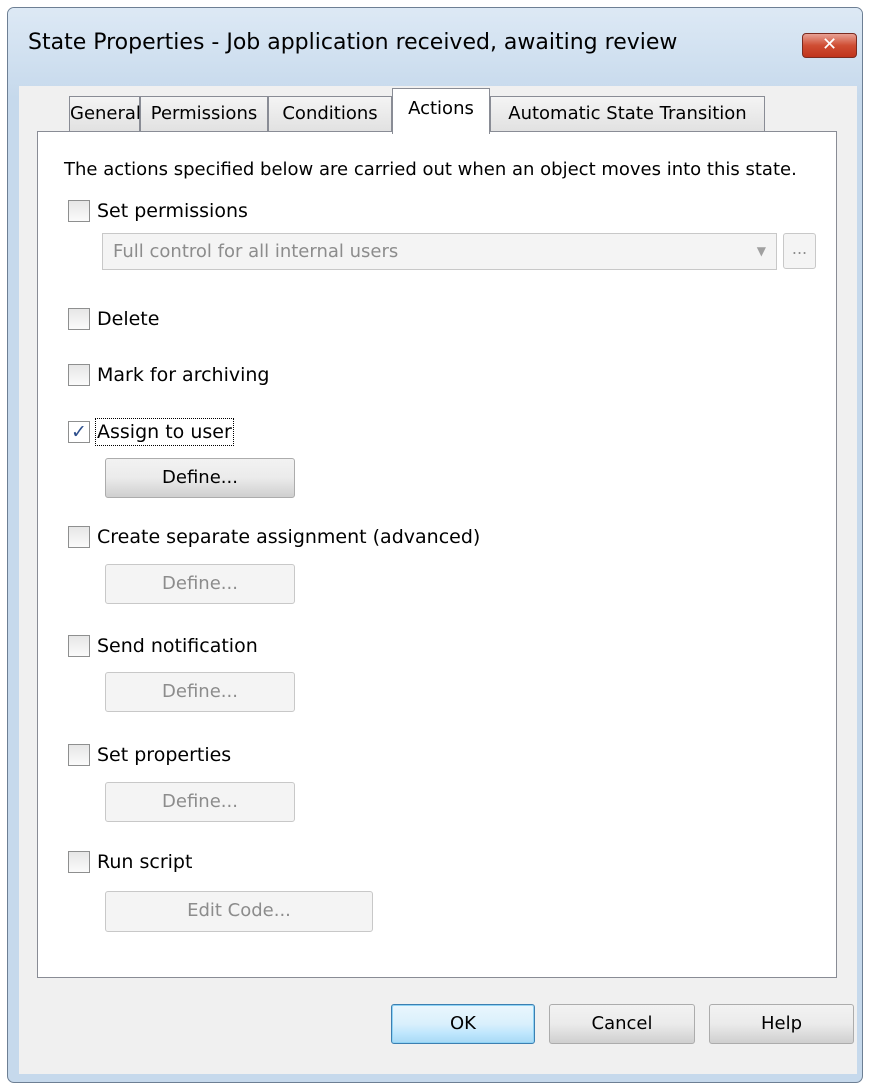  I want to click on check-icon: ✓, so click(79, 432).